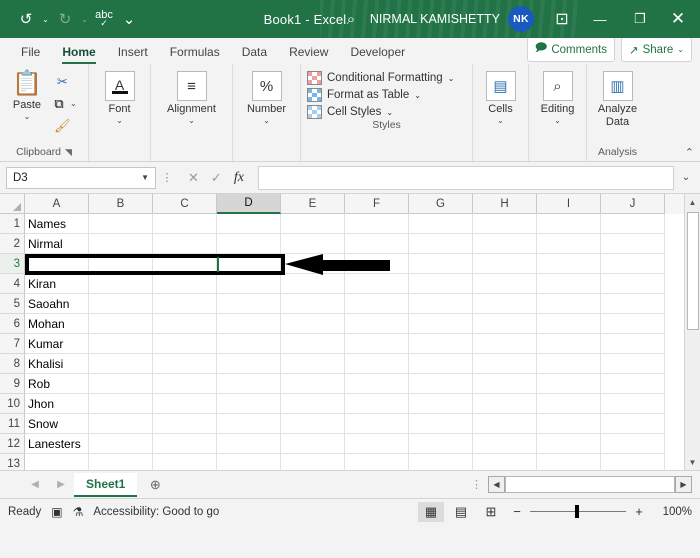  What do you see at coordinates (57, 304) in the screenshot?
I see `cell-A5: Saoahn` at bounding box center [57, 304].